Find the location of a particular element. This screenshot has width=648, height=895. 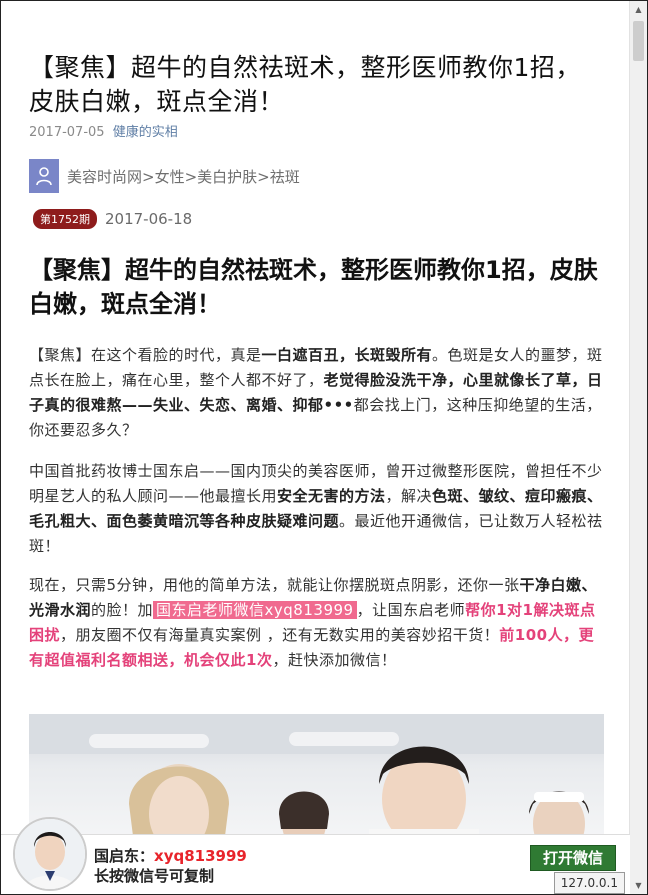

status-url: 127.0.0.1 is located at coordinates (589, 883).